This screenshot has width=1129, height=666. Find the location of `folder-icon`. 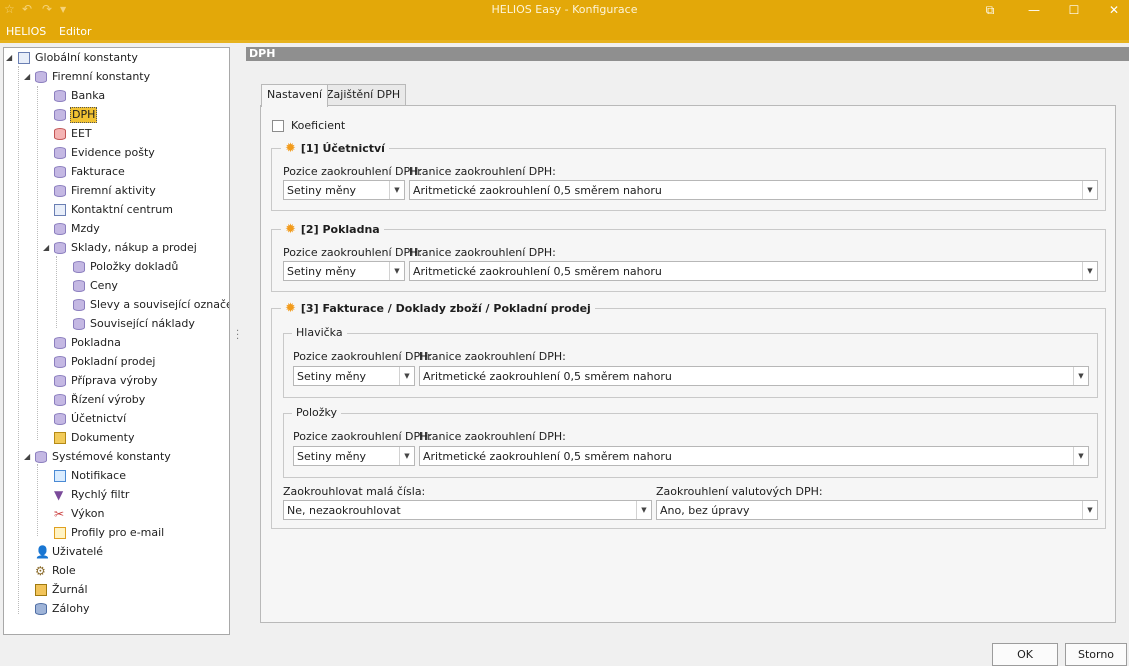

folder-icon is located at coordinates (60, 438).